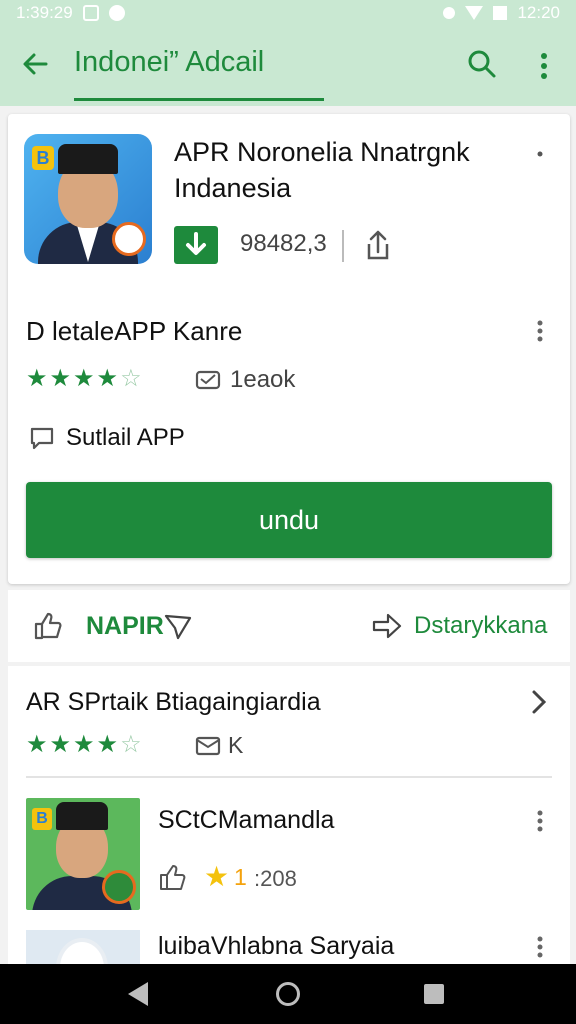 The height and width of the screenshot is (1024, 576). Describe the element at coordinates (125, 626) in the screenshot. I see `like-label: NAPIR` at that location.